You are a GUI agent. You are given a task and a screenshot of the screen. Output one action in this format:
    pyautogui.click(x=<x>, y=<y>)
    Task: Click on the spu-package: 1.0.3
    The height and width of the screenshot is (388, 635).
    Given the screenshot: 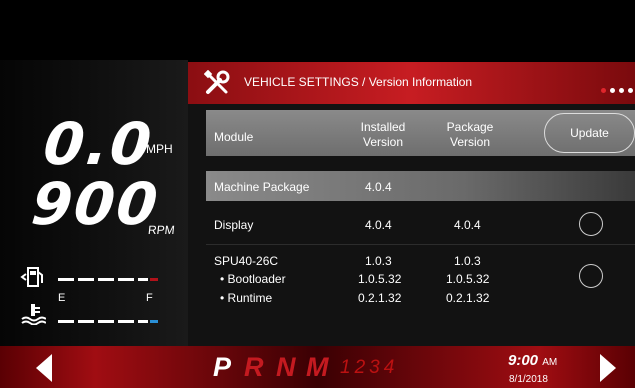 What is the action you would take?
    pyautogui.click(x=467, y=261)
    